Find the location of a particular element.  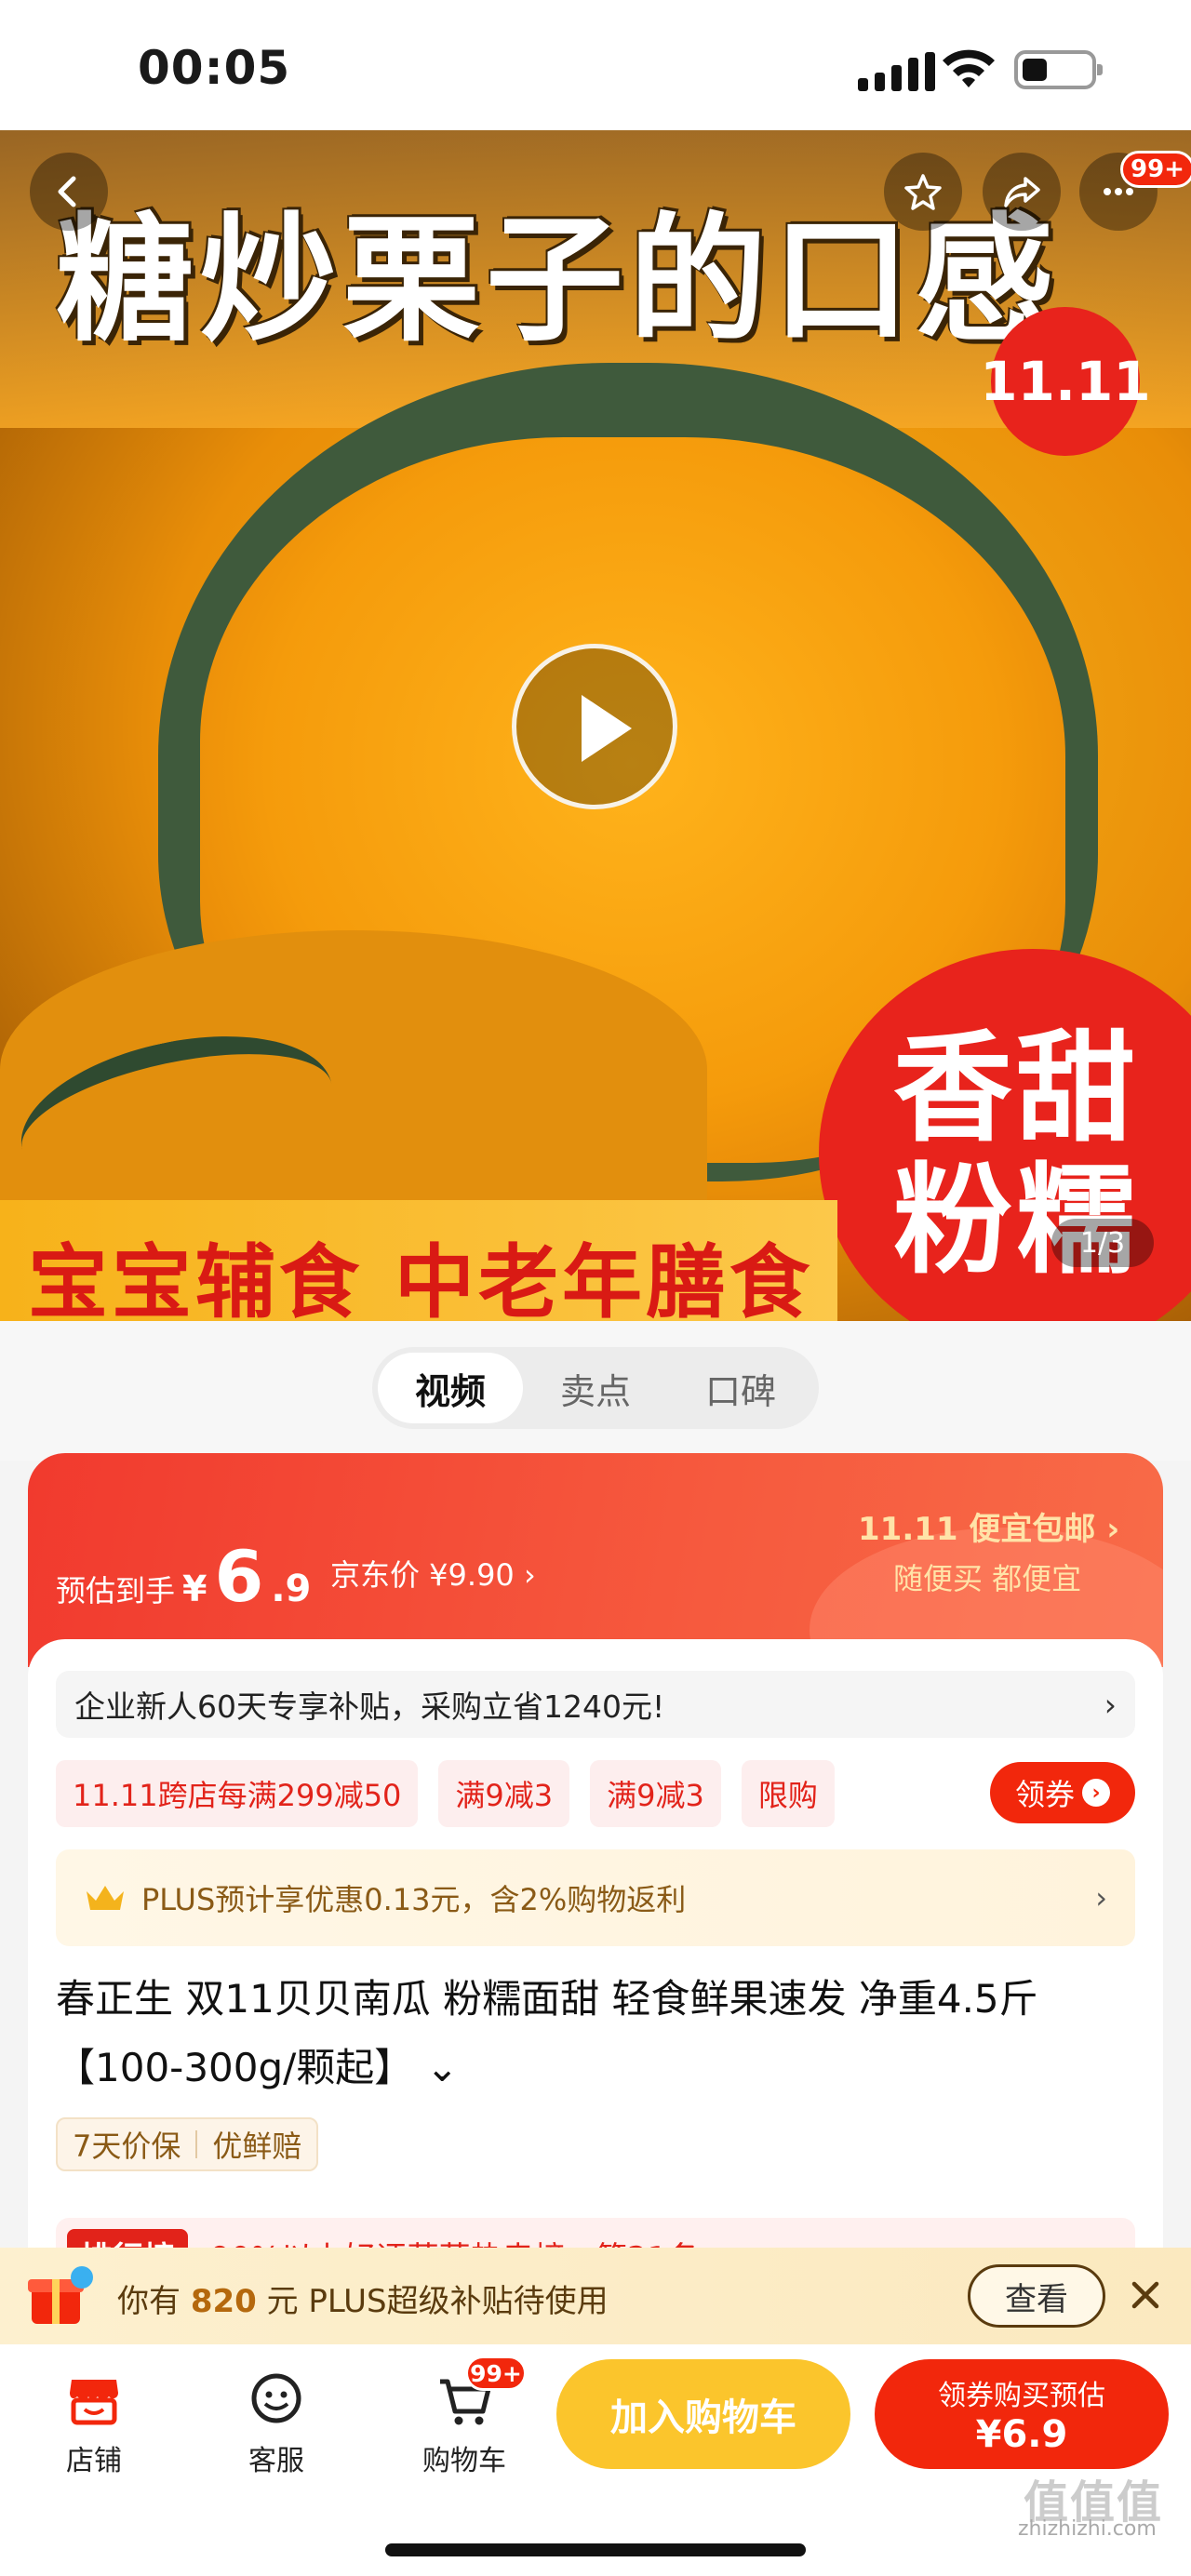

plus-subsidy-banner: 你有 820 元 PLUS超级补贴待使用 查看 is located at coordinates (595, 2296).